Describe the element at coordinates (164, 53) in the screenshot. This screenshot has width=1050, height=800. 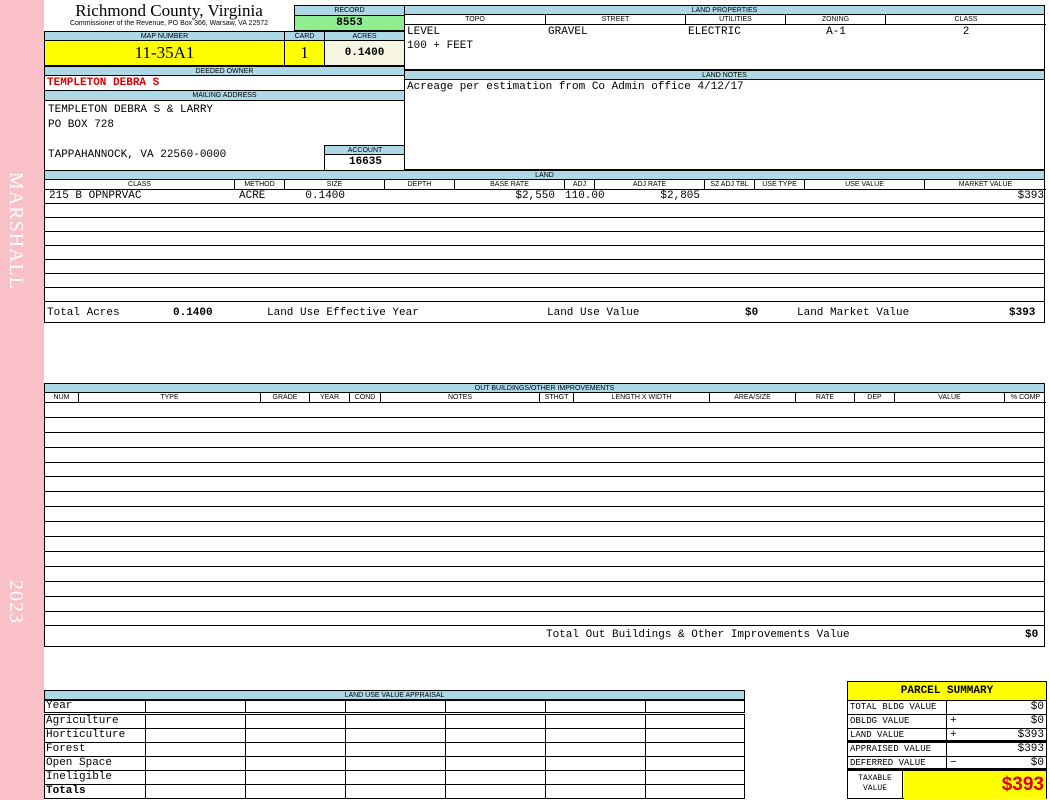
I see `map-number-value: 11-35A1` at that location.